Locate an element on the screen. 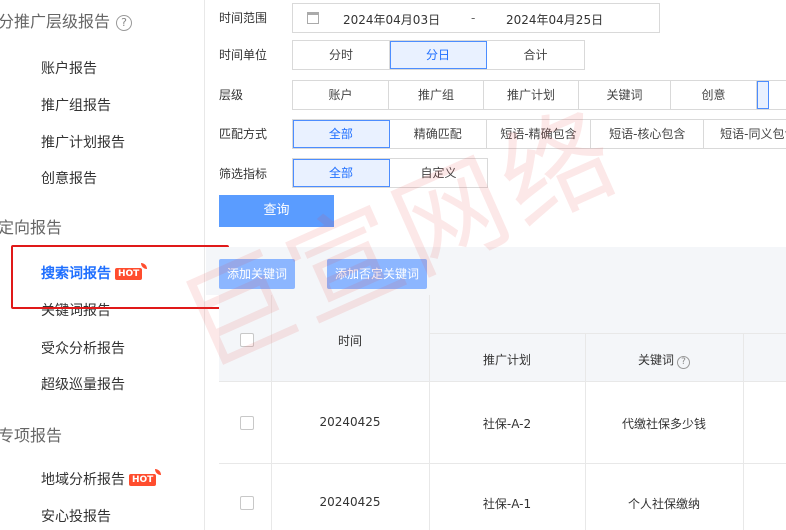 This screenshot has height=530, width=786. match-exact: 精确匹配 is located at coordinates (438, 134).